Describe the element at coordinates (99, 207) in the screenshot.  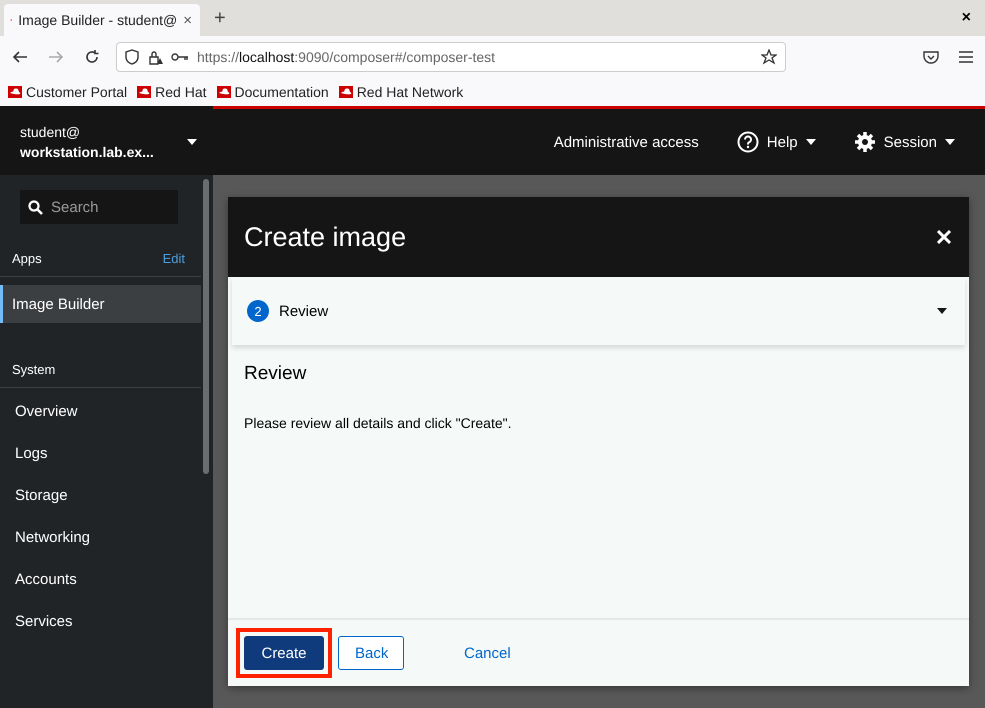
I see `search-field: Search` at that location.